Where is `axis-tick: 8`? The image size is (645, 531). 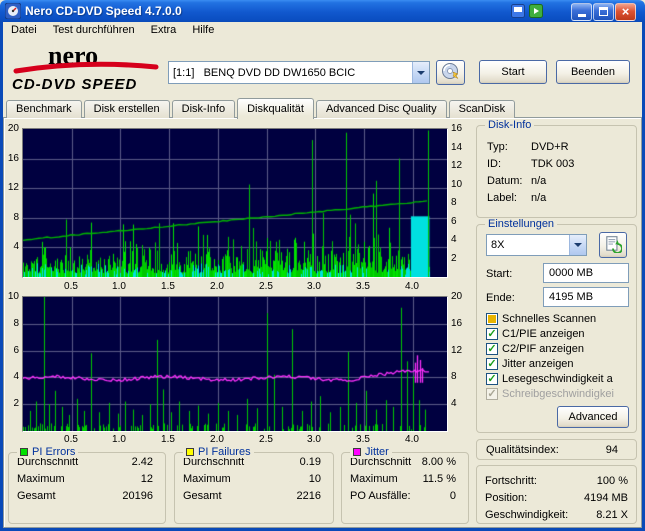 axis-tick: 8 is located at coordinates (454, 376).